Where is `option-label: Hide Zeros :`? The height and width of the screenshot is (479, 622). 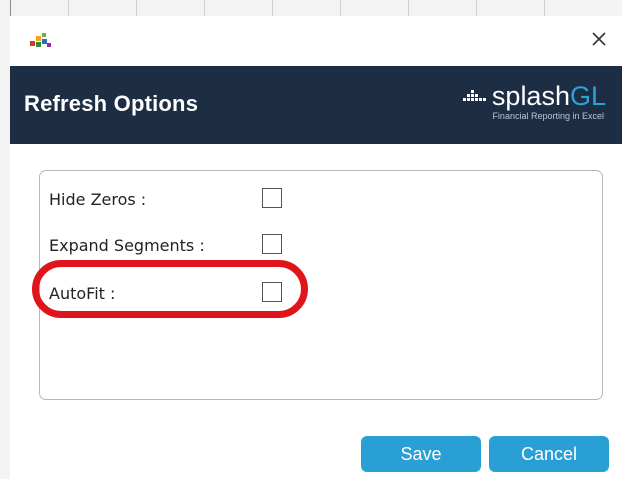 option-label: Hide Zeros : is located at coordinates (98, 199).